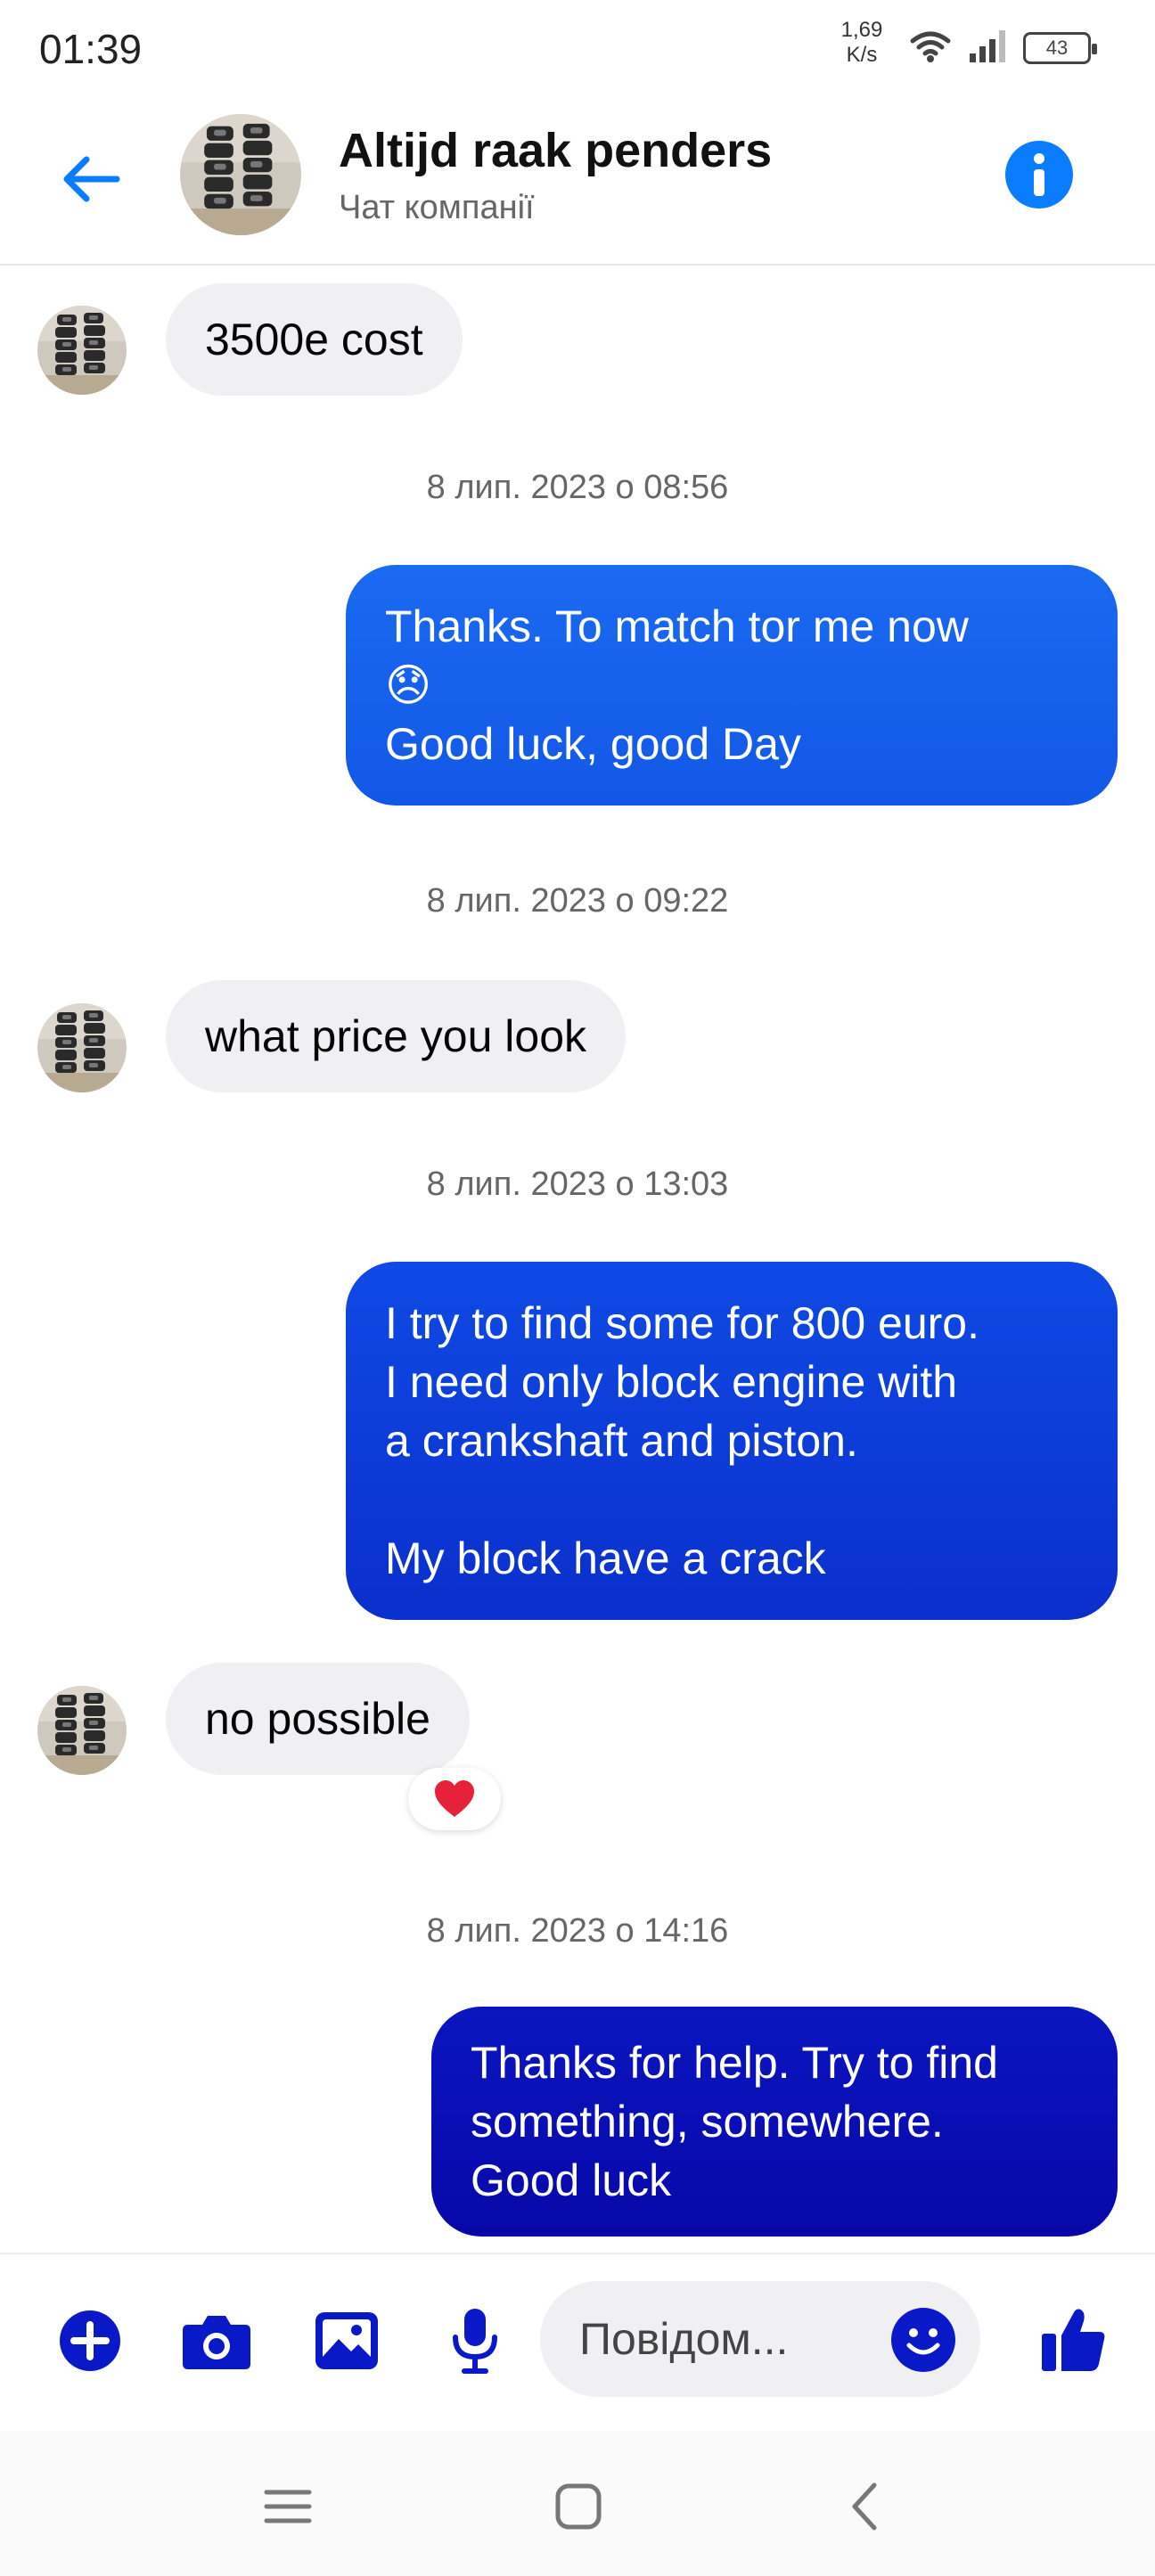  I want to click on info-icon, so click(1039, 174).